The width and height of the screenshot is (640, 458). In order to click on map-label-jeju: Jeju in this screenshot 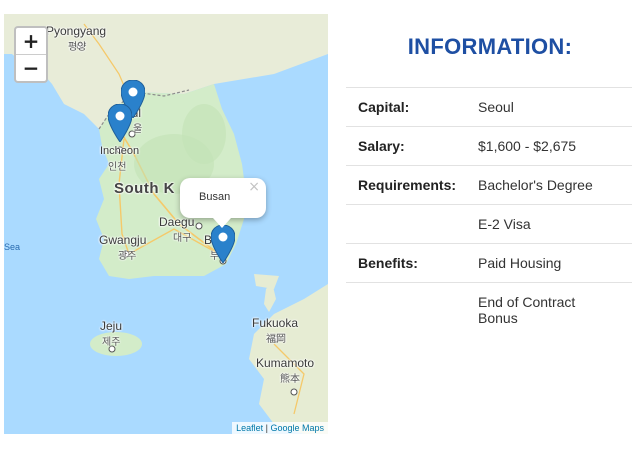, I will do `click(111, 326)`.